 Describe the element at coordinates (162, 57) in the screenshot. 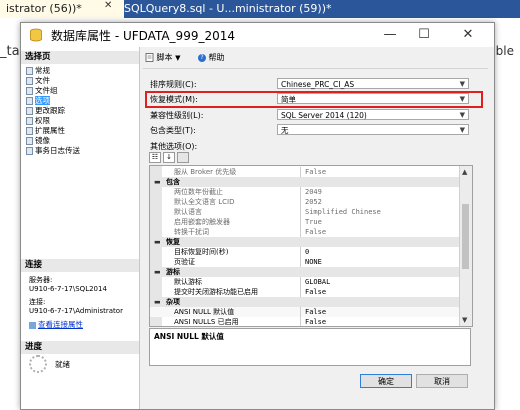

I see `script-button: 脚本 ▼` at that location.